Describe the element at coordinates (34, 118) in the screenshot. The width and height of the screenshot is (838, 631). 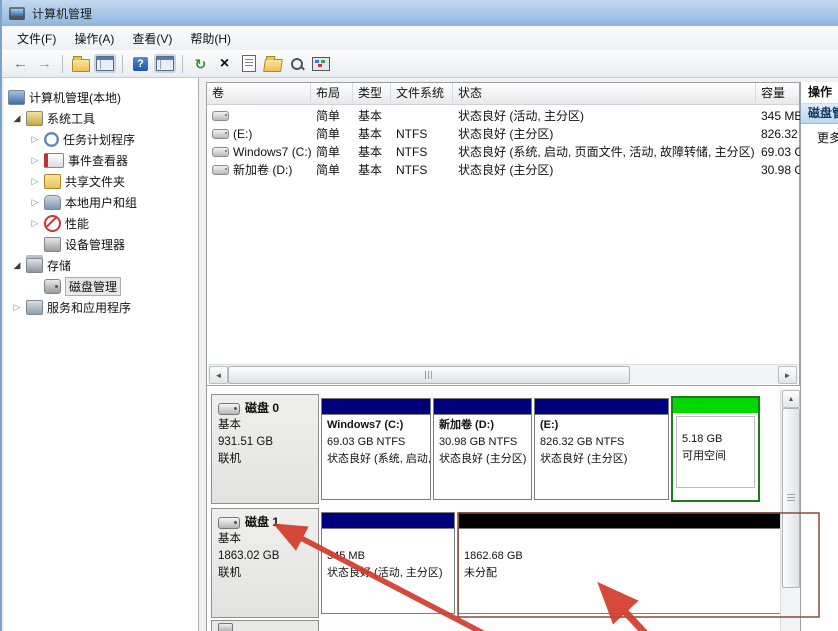
I see `tools-icon` at that location.